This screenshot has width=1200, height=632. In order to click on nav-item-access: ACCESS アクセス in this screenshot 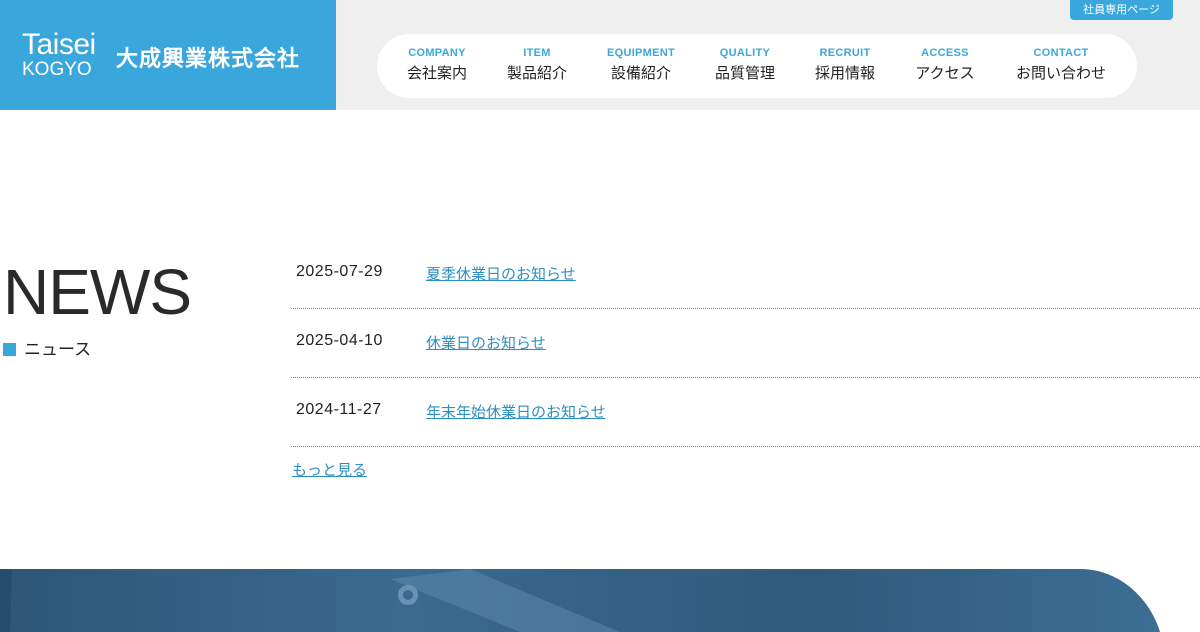, I will do `click(945, 66)`.